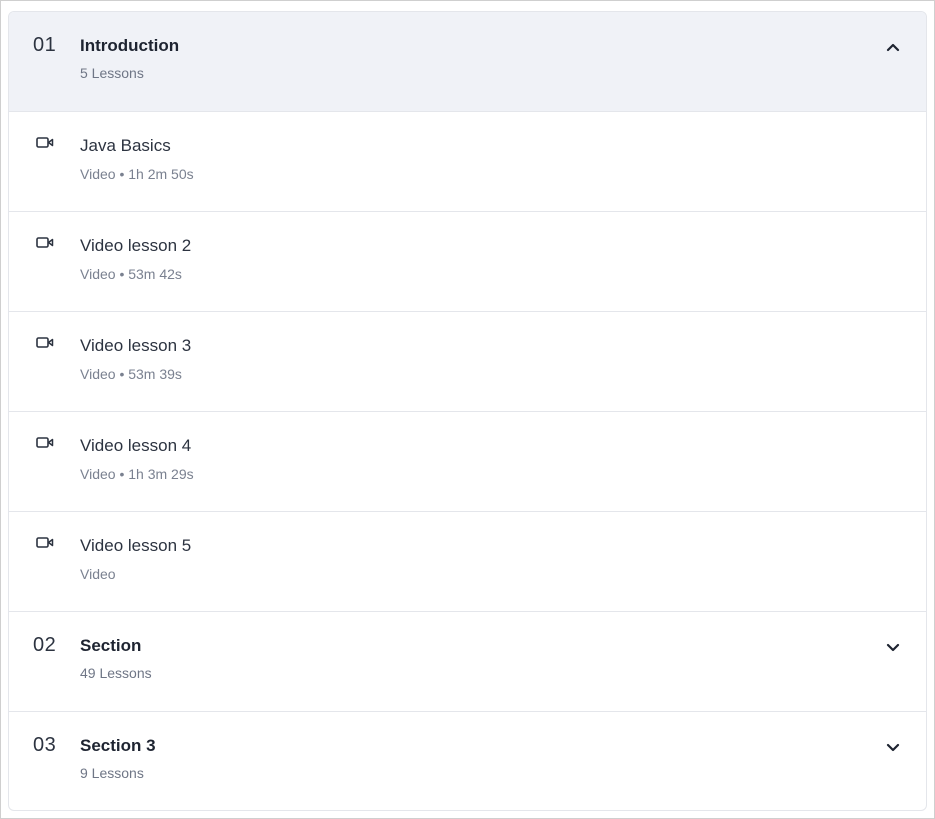 The width and height of the screenshot is (935, 819). I want to click on lesson-meta: Video • 53m 39s, so click(131, 374).